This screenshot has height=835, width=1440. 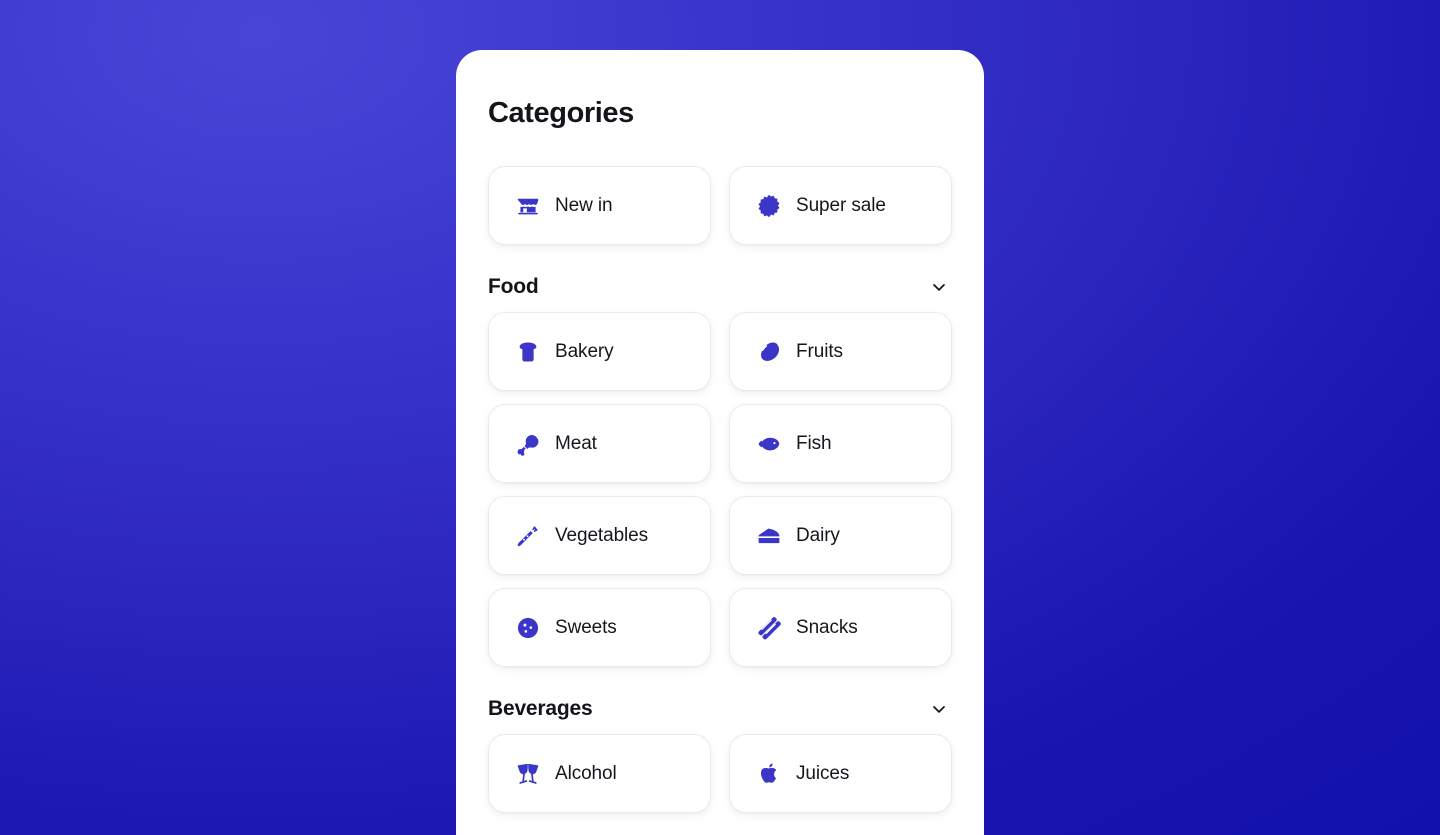 I want to click on category-card-meat: Meat, so click(x=599, y=443).